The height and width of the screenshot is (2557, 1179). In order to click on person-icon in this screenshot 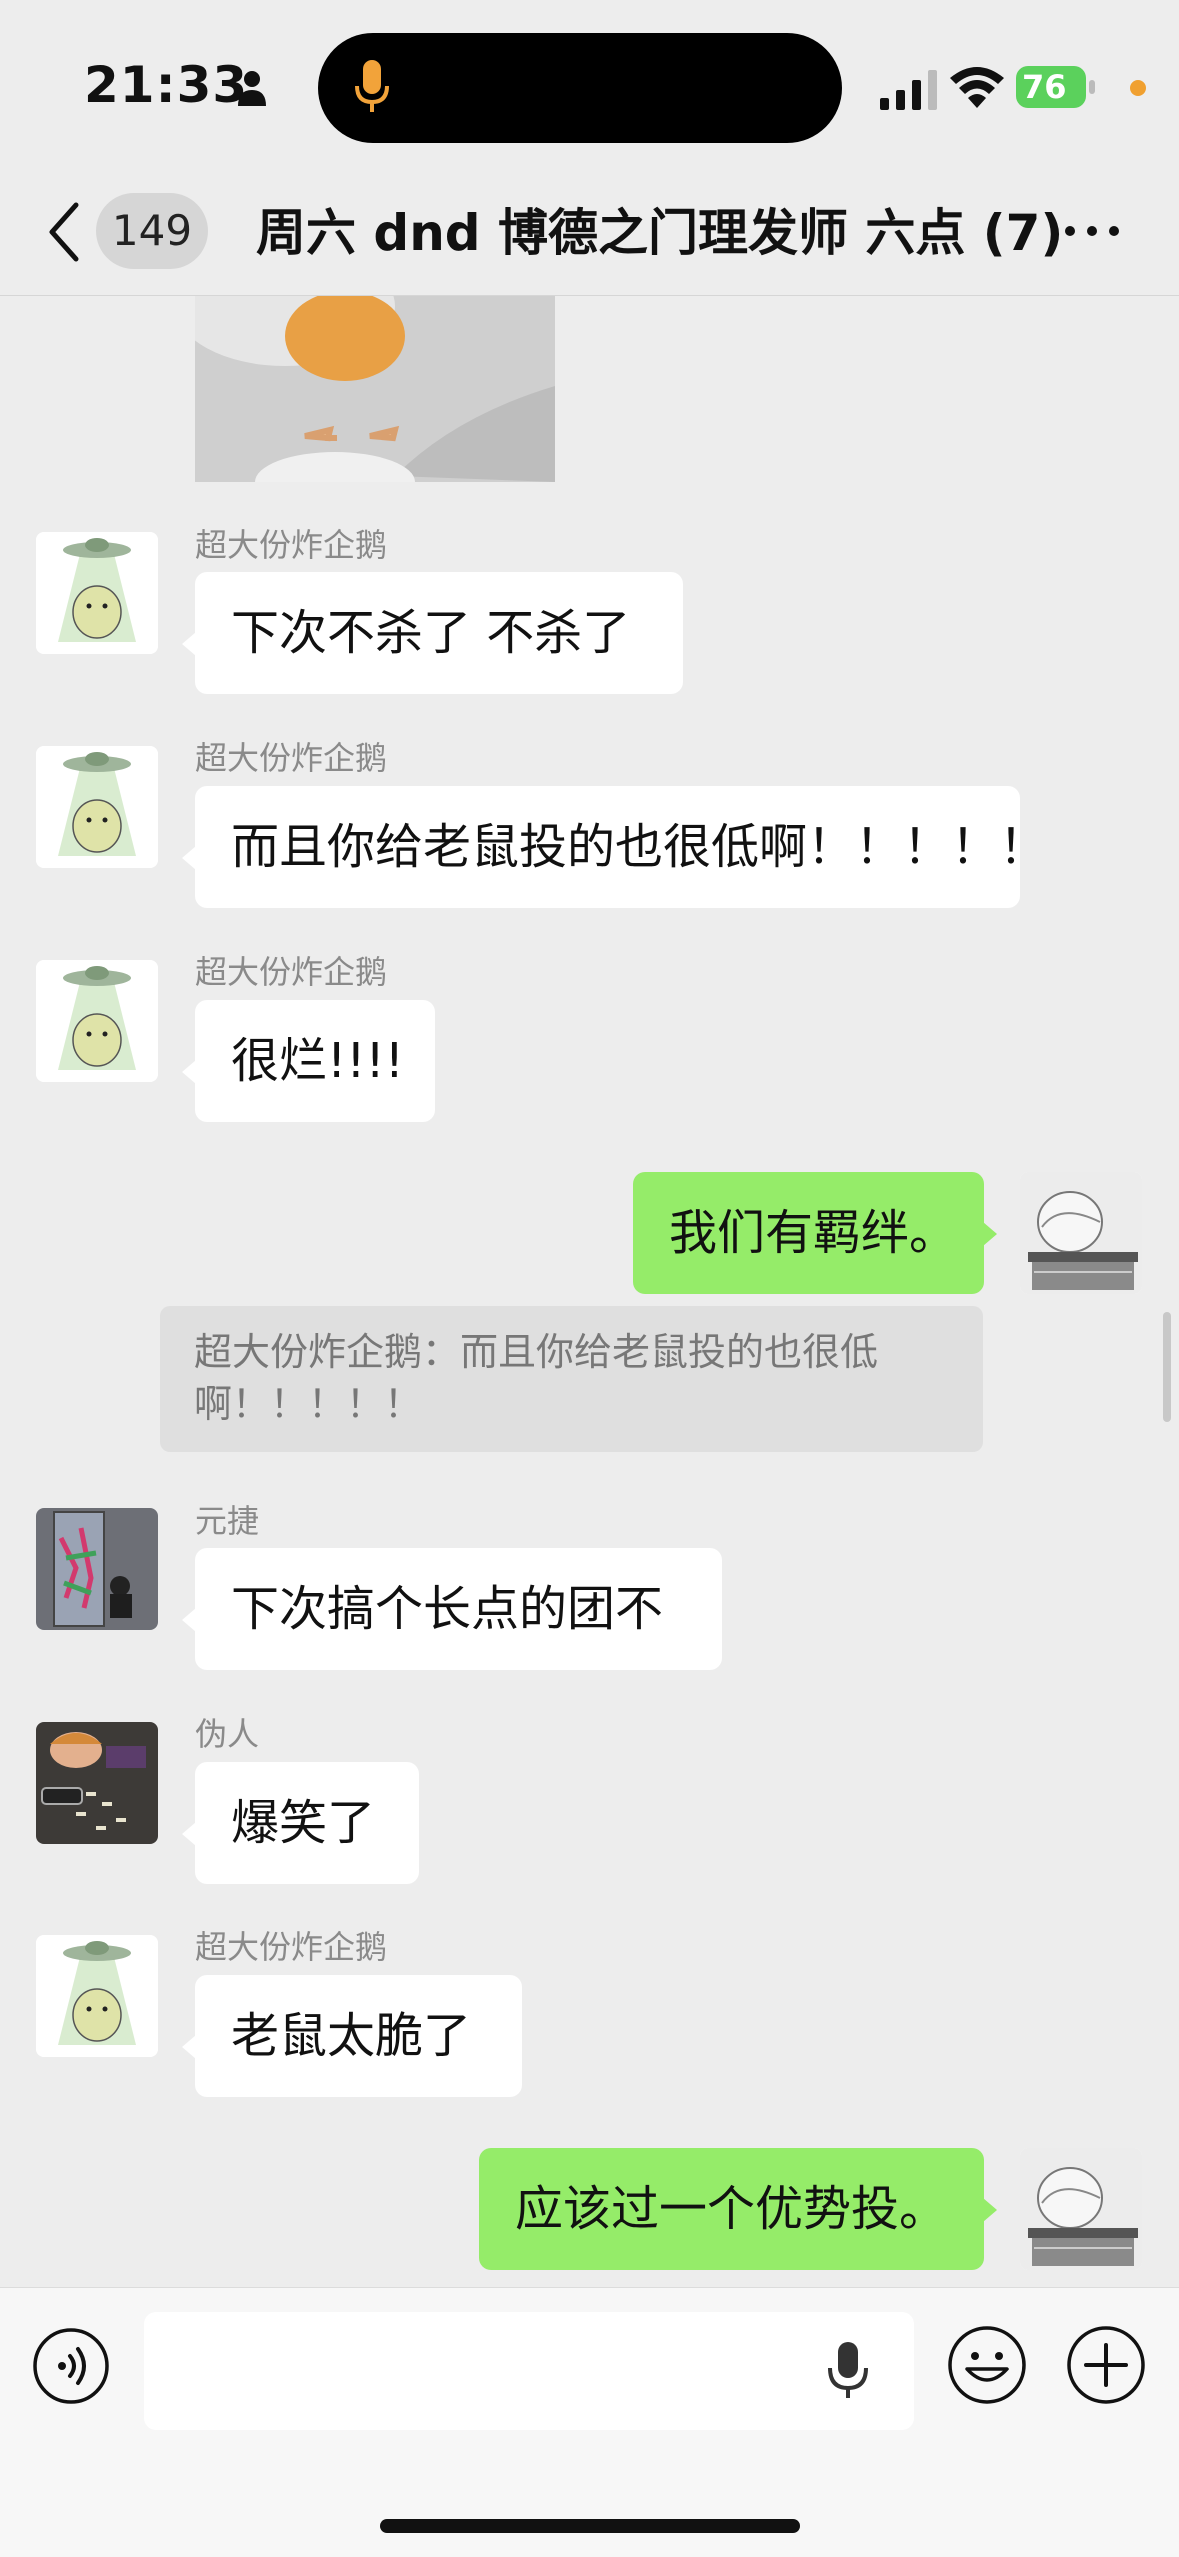, I will do `click(252, 88)`.